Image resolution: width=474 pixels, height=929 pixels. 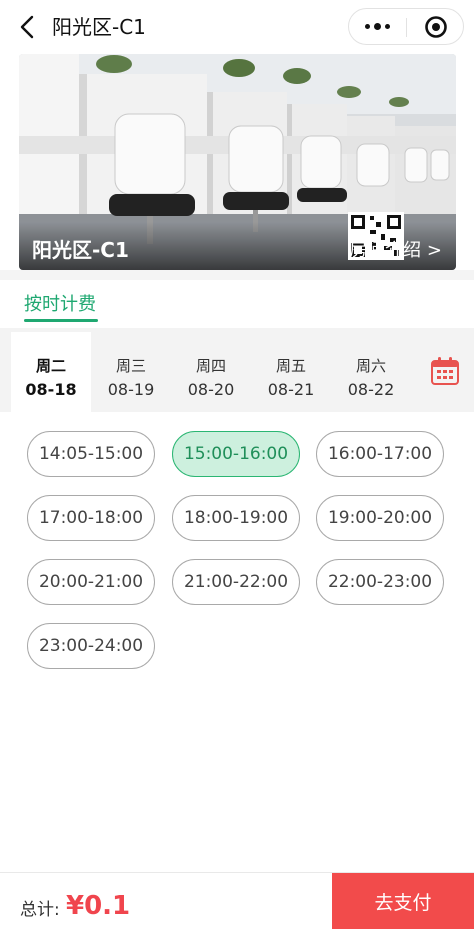 What do you see at coordinates (60, 305) in the screenshot?
I see `tab-hourly-billing: 按时计费` at bounding box center [60, 305].